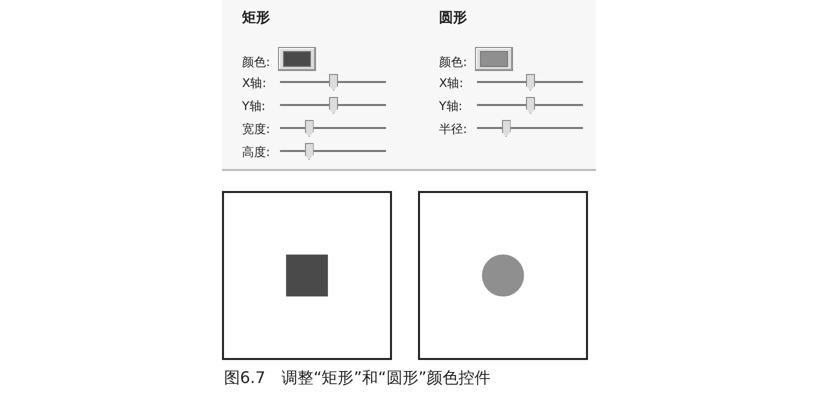 This screenshot has width=833, height=403. I want to click on square-shape, so click(307, 275).